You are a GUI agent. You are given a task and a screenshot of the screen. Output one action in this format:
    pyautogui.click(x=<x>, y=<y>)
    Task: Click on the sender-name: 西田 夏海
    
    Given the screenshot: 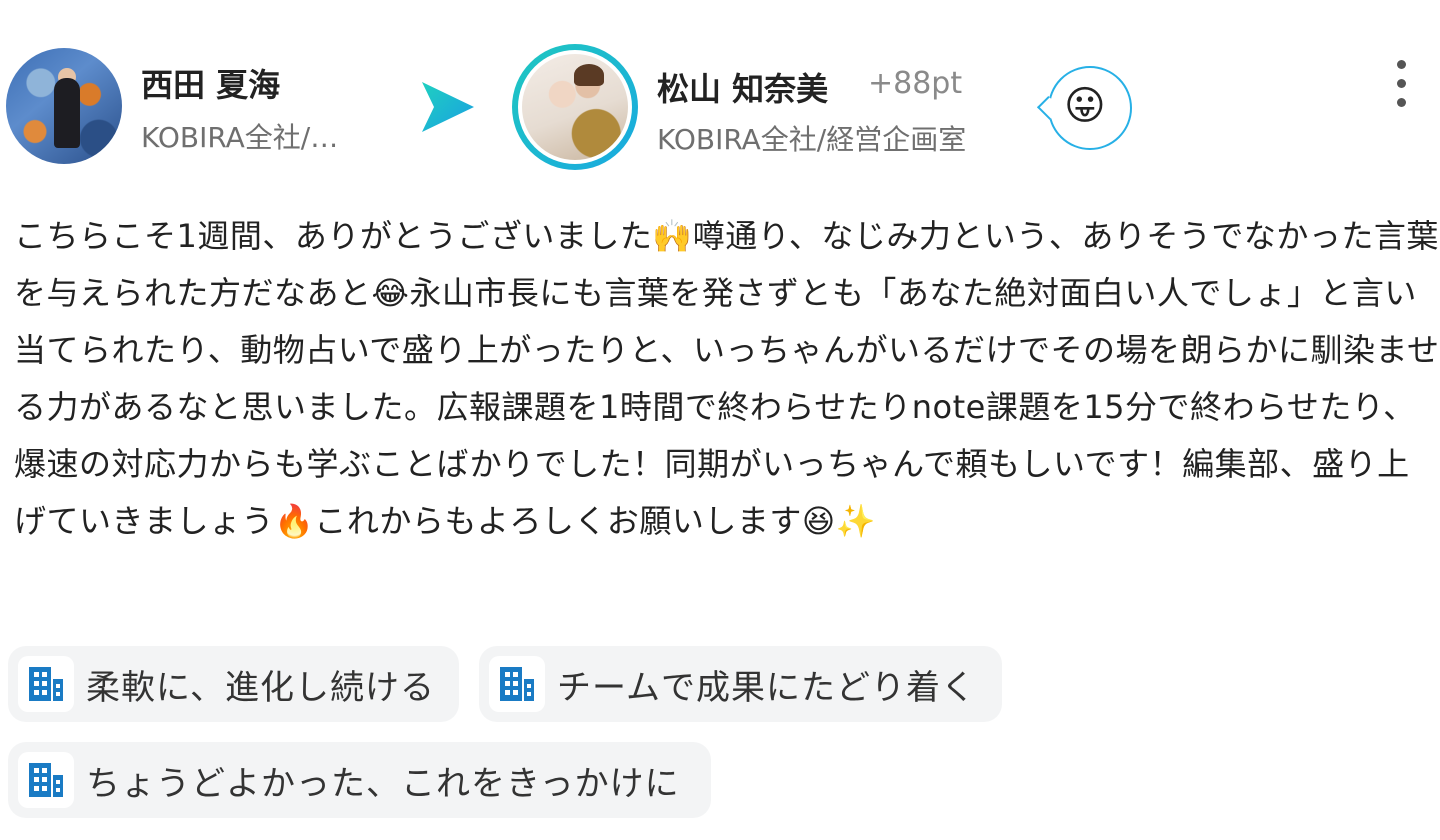 What is the action you would take?
    pyautogui.click(x=210, y=83)
    